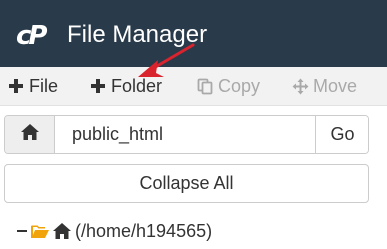 The width and height of the screenshot is (387, 249). I want to click on tree-root-label: (/home/h194565), so click(144, 230).